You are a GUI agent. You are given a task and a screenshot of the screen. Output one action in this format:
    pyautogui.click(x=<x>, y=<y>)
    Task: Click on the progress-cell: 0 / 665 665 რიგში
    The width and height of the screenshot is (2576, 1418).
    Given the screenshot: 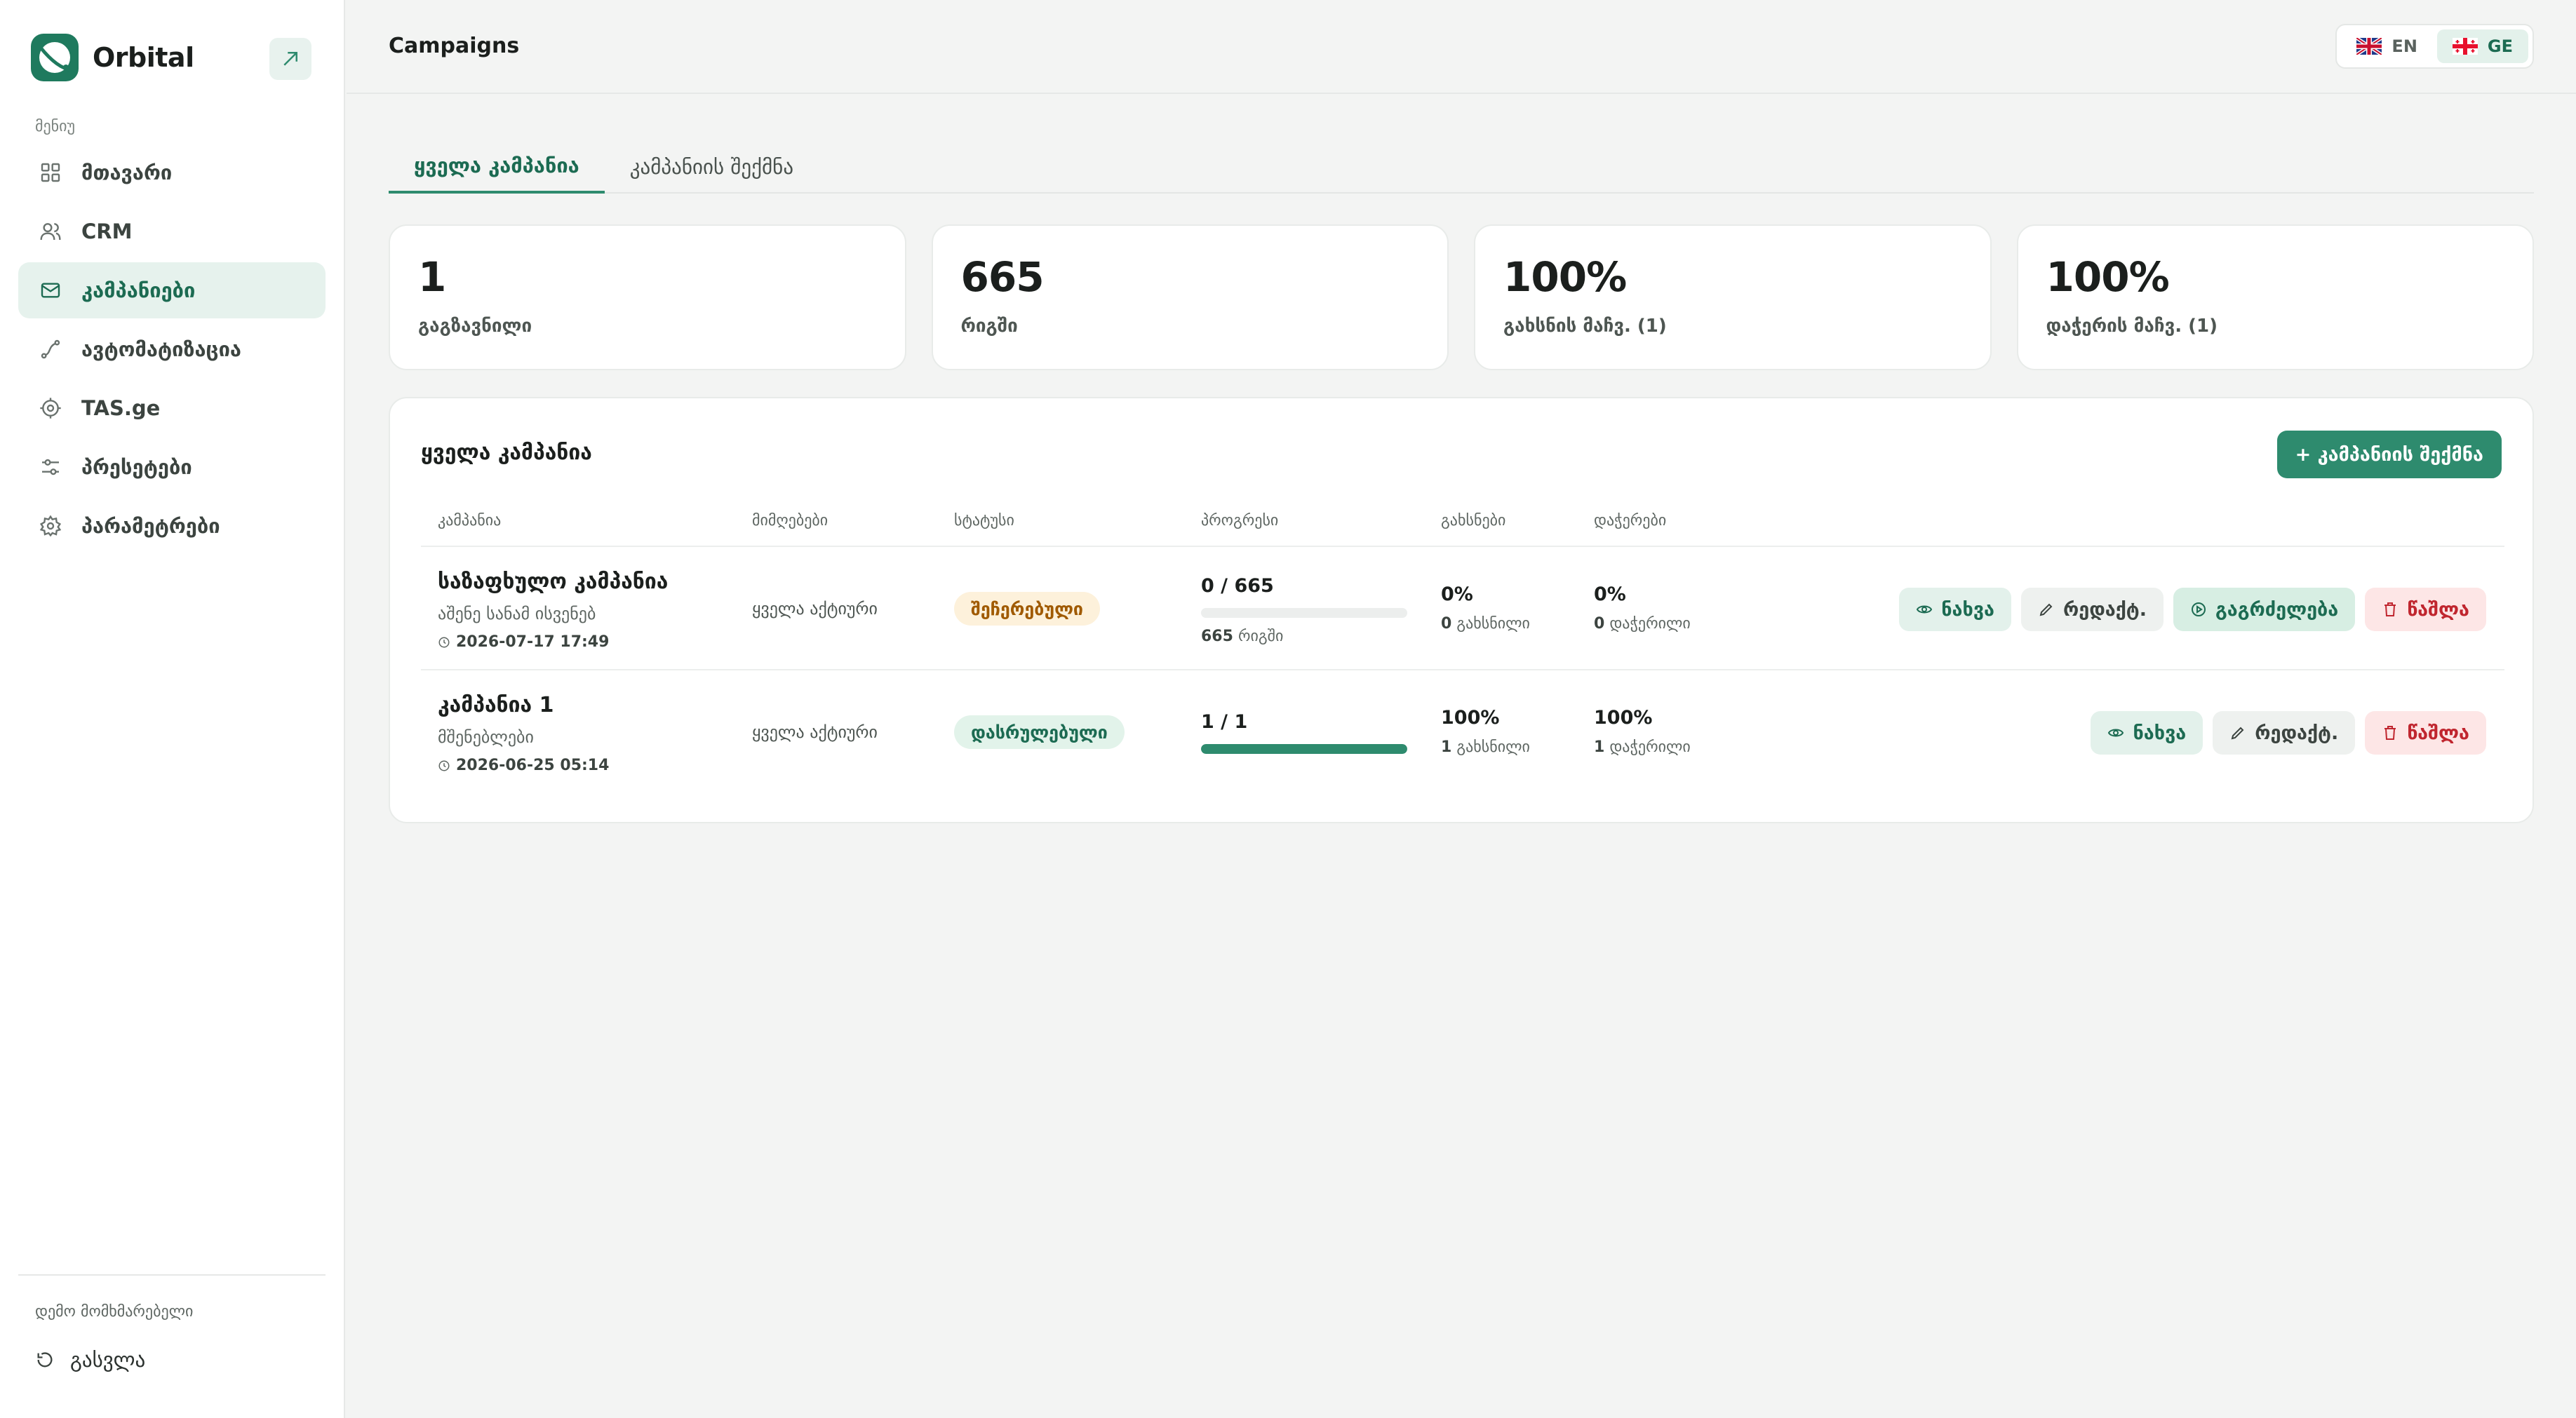 What is the action you would take?
    pyautogui.click(x=1304, y=610)
    